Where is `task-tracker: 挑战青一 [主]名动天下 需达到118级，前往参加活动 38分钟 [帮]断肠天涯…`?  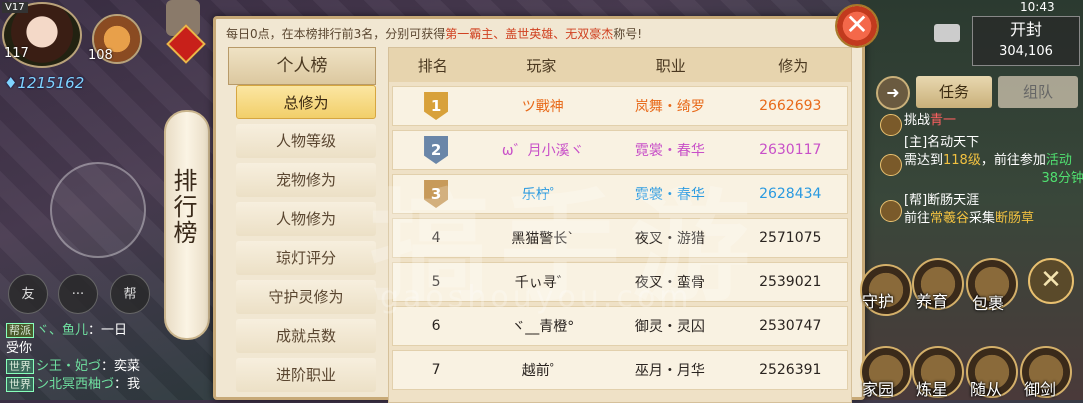 task-tracker: 挑战青一 [主]名动天下 需达到118级，前往参加活动 38分钟 [帮]断肠天涯… is located at coordinates (993, 172).